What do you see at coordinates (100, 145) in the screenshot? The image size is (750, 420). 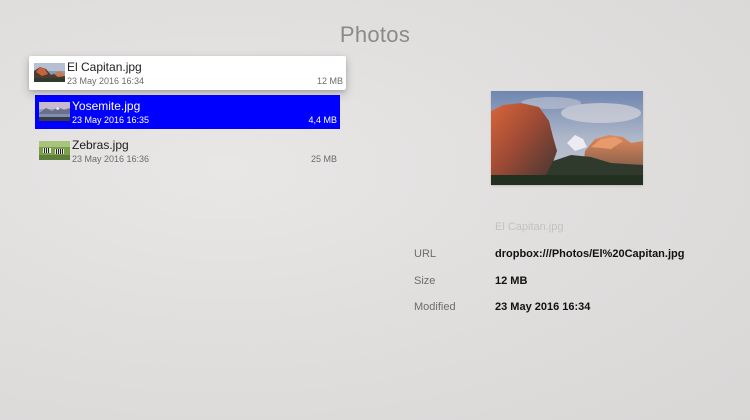 I see `file-name: Zebras.jpg` at bounding box center [100, 145].